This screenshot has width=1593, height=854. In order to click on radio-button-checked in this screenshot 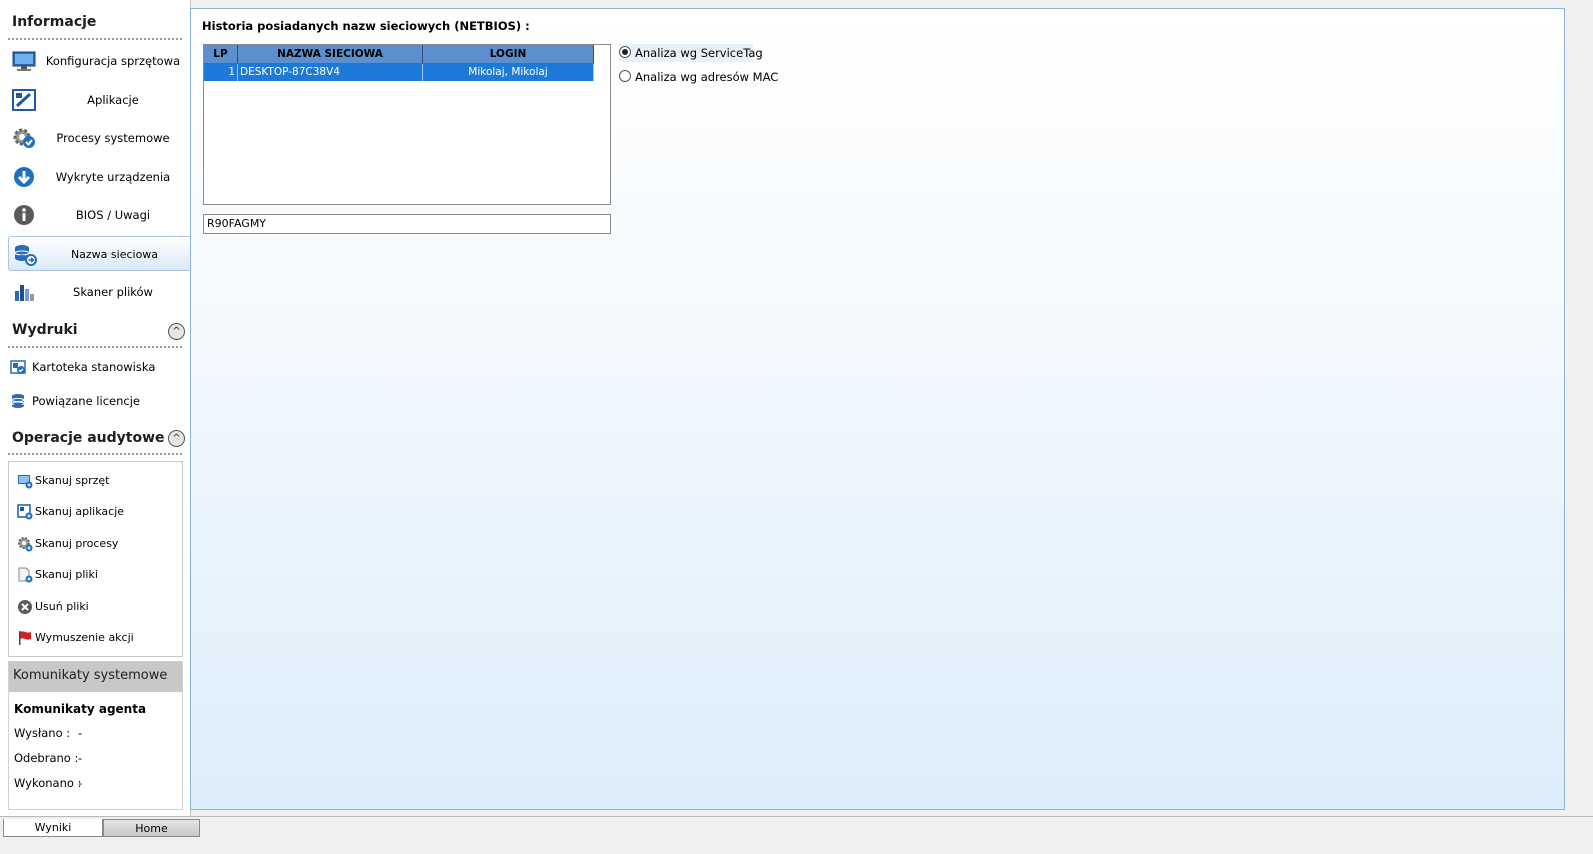, I will do `click(625, 52)`.